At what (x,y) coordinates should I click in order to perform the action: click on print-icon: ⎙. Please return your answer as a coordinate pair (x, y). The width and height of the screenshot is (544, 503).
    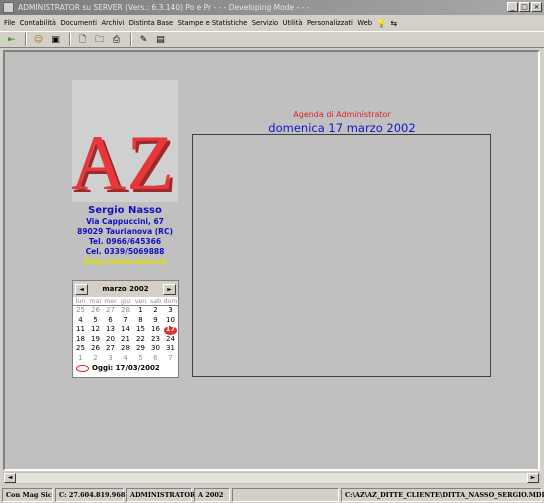
    Looking at the image, I should click on (116, 40).